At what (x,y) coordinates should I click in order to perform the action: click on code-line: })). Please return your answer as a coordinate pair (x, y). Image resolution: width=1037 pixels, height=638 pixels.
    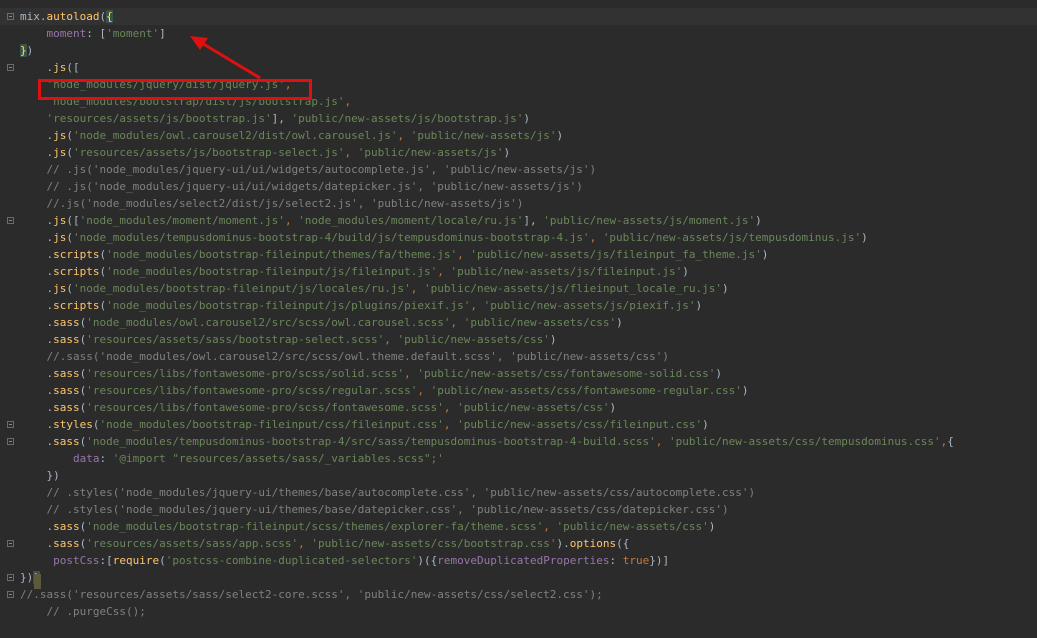
    Looking at the image, I should click on (518, 577).